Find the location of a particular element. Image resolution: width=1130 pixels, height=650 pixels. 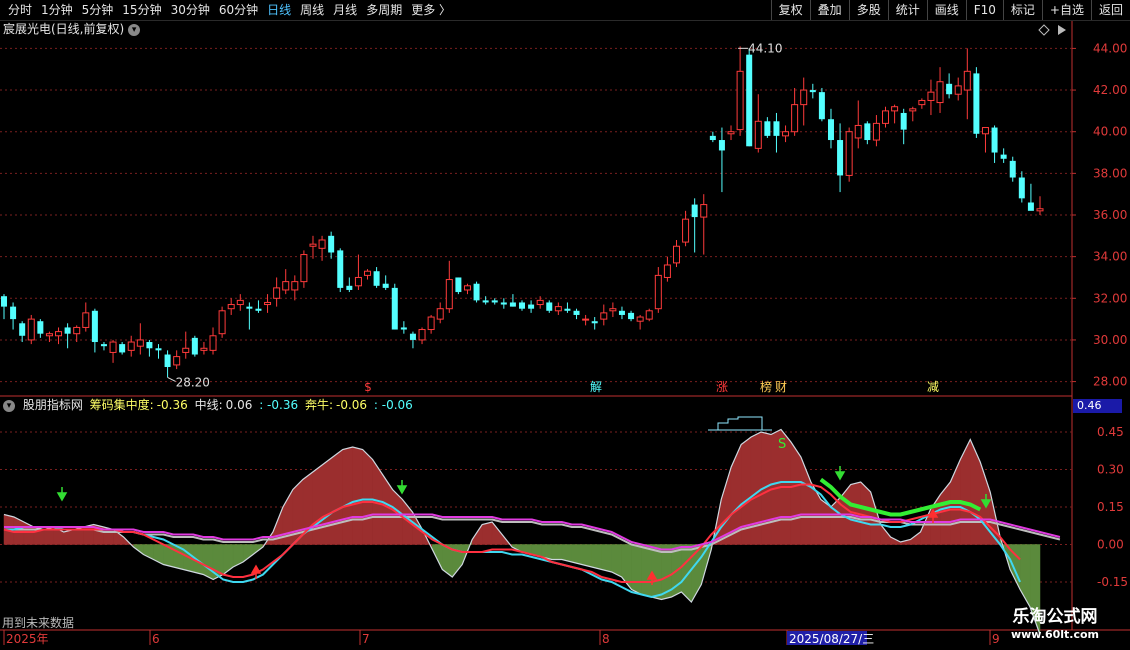

low-marker is located at coordinates (171, 379).